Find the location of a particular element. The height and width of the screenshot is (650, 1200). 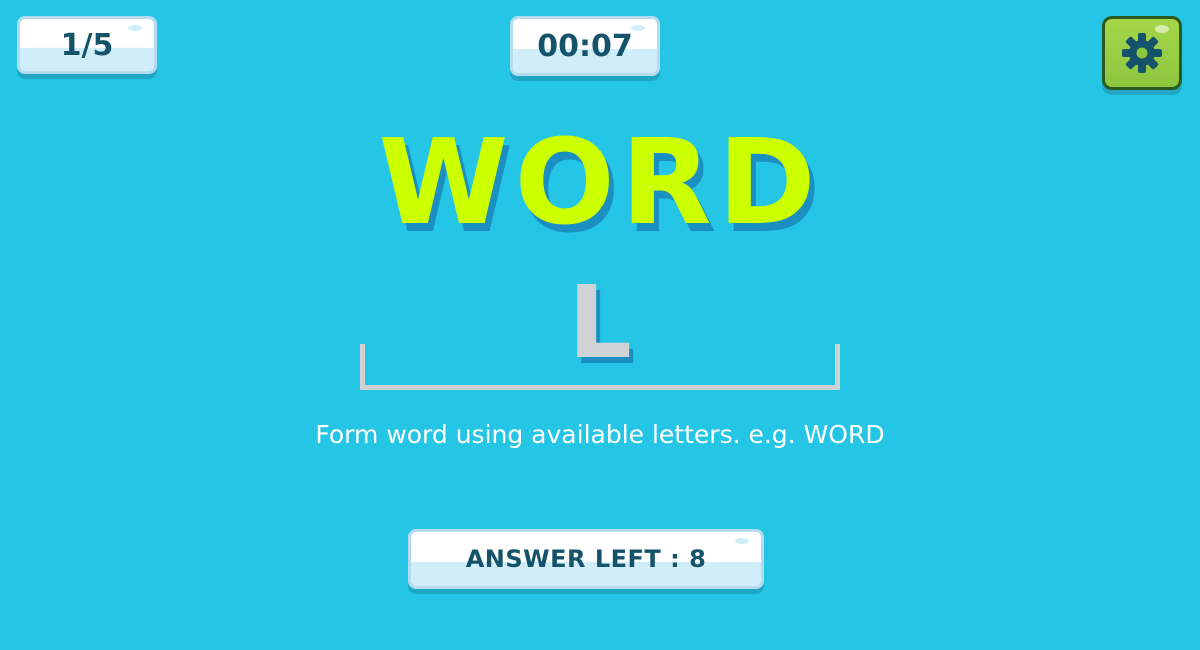

timer-display: 00:07 is located at coordinates (585, 46).